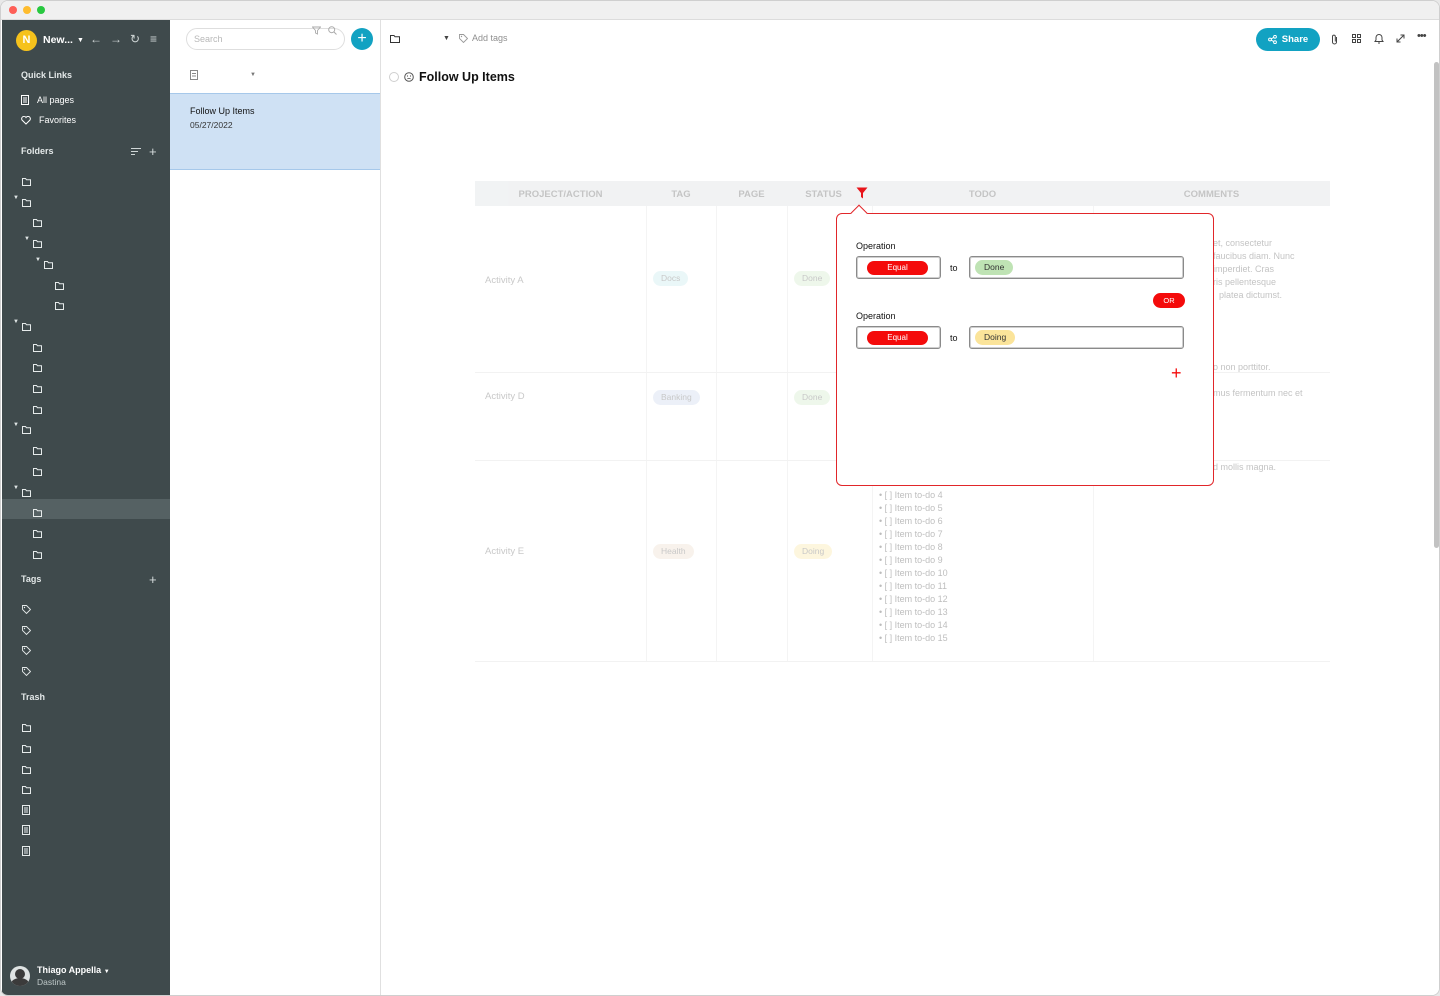 Image resolution: width=1440 pixels, height=996 pixels. I want to click on sort-icon, so click(136, 152).